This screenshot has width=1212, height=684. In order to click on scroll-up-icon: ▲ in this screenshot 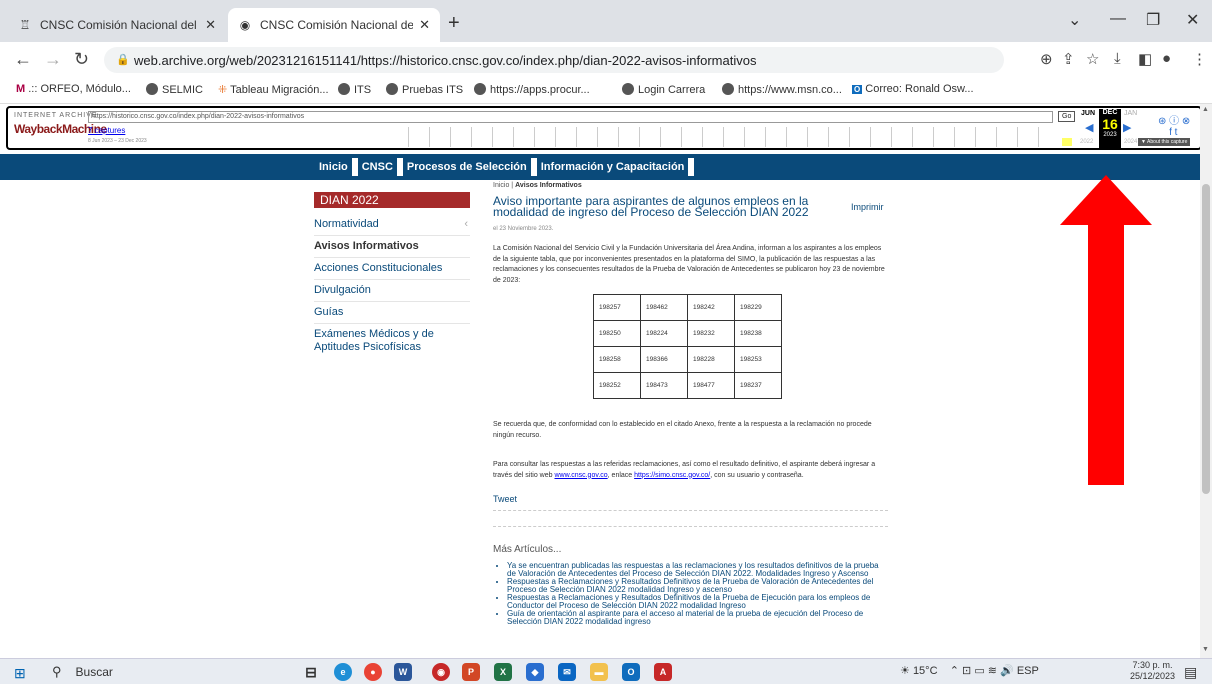, I will do `click(1205, 109)`.